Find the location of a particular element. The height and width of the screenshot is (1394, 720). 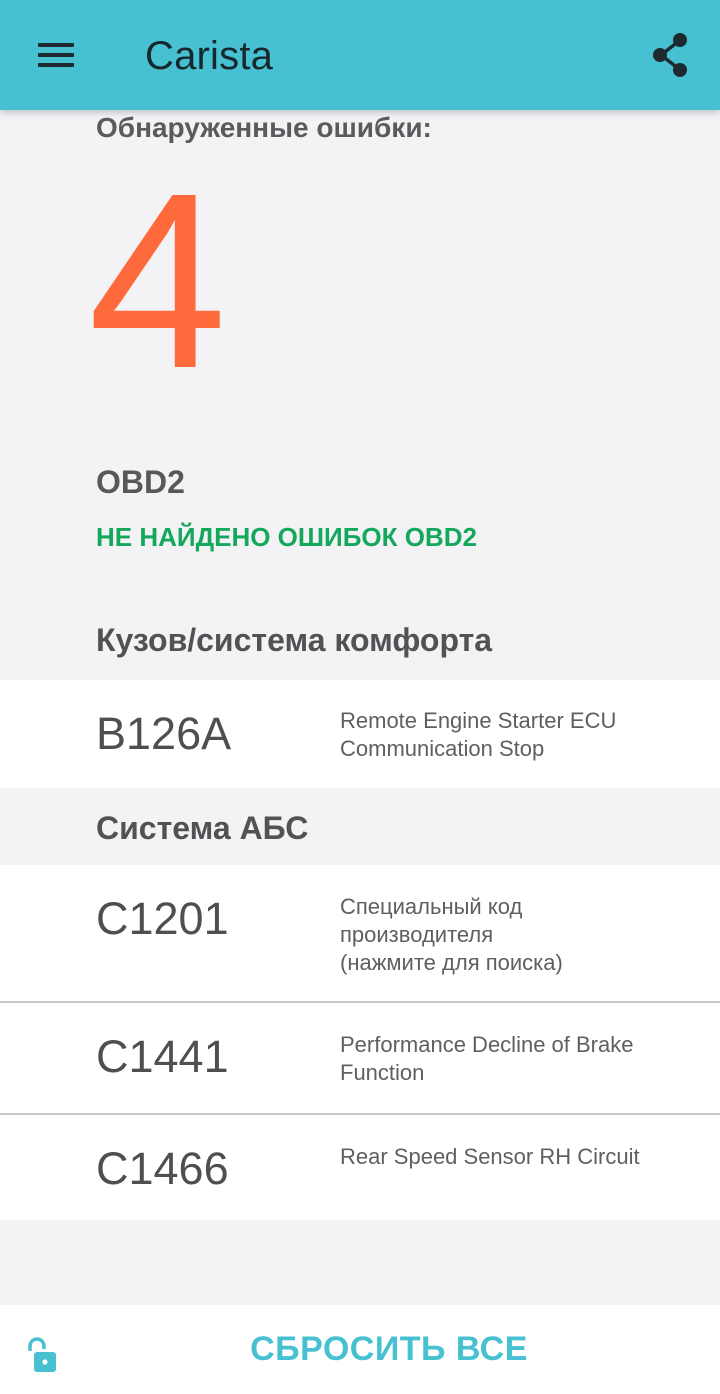

error-code: C1466 is located at coordinates (162, 1168).